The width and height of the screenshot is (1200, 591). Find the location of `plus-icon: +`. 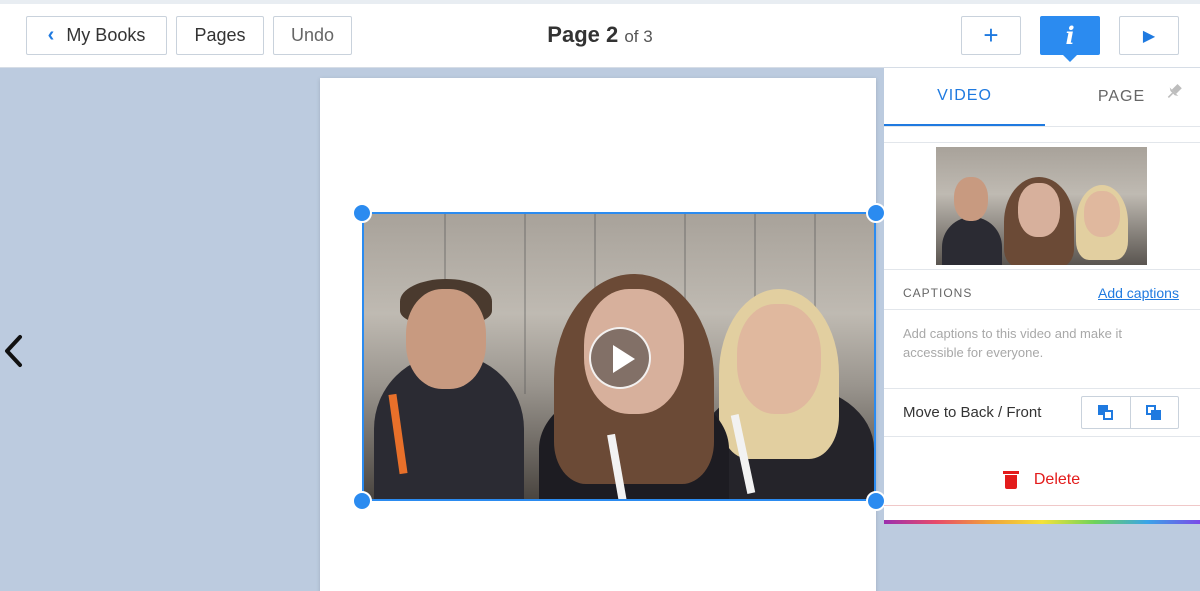

plus-icon: + is located at coordinates (991, 35).